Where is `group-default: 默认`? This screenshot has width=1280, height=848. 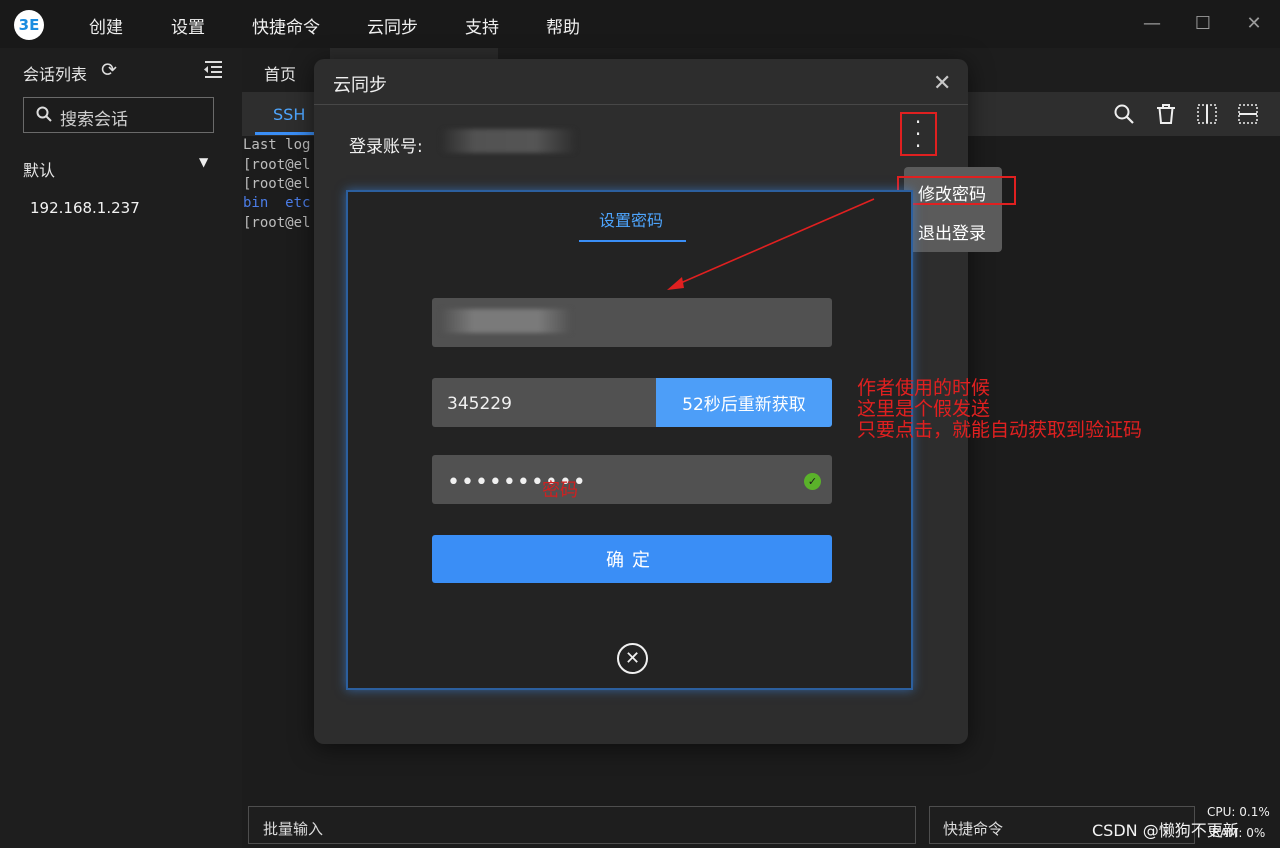
group-default: 默认 is located at coordinates (39, 169).